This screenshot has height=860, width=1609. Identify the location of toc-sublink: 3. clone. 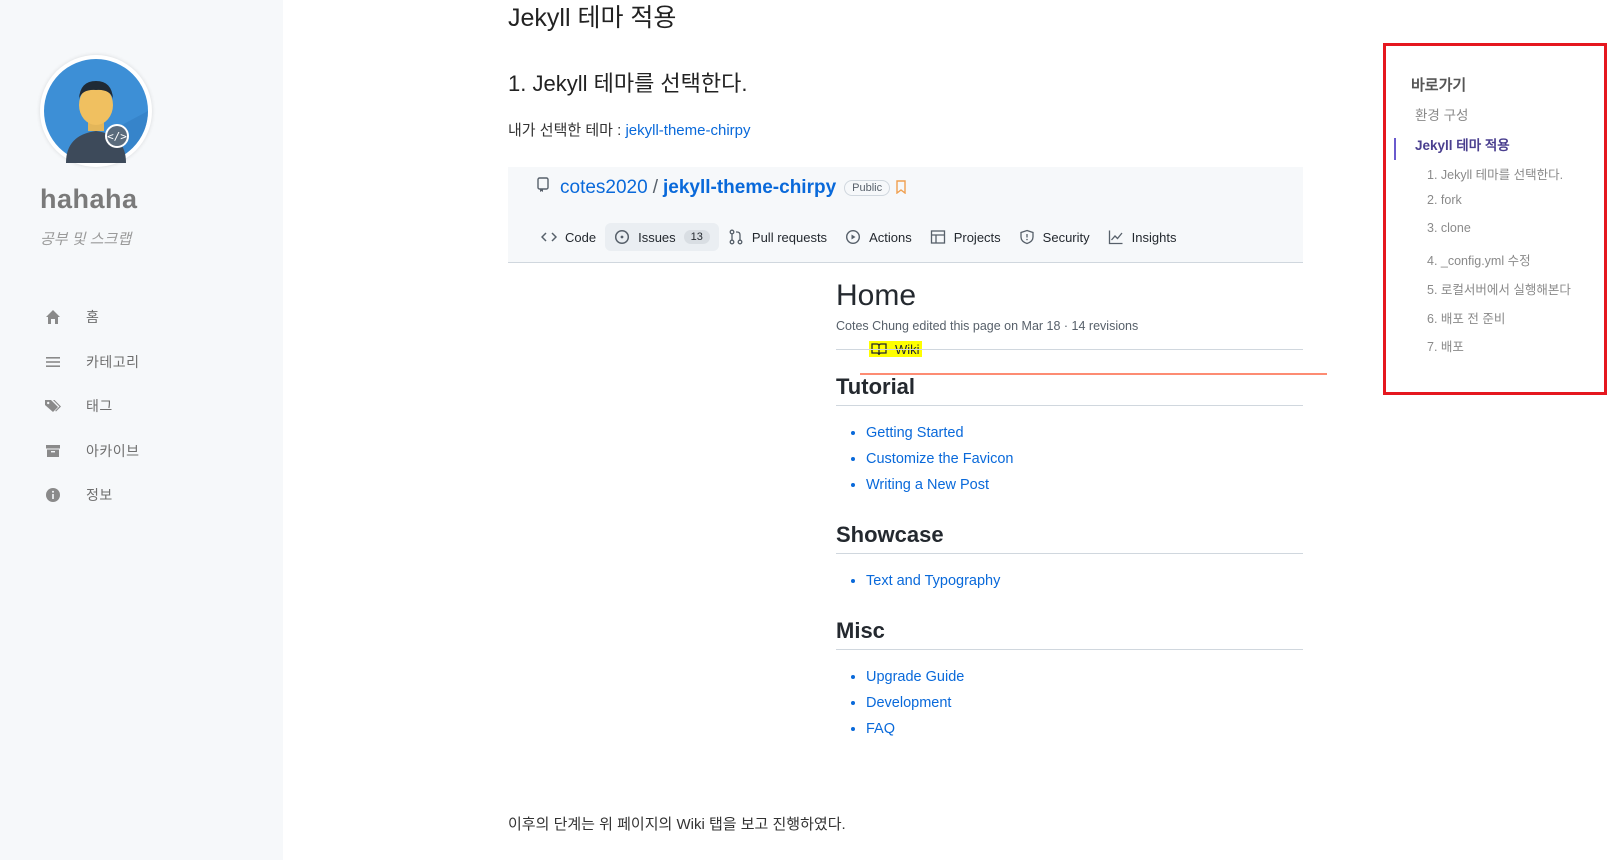
(1449, 228).